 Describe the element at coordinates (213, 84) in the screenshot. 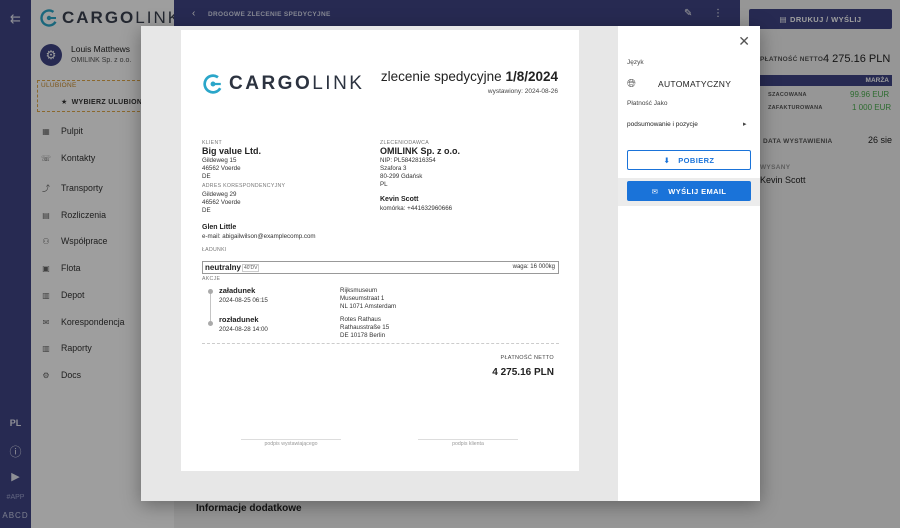

I see `cargolink-logo-icon` at that location.